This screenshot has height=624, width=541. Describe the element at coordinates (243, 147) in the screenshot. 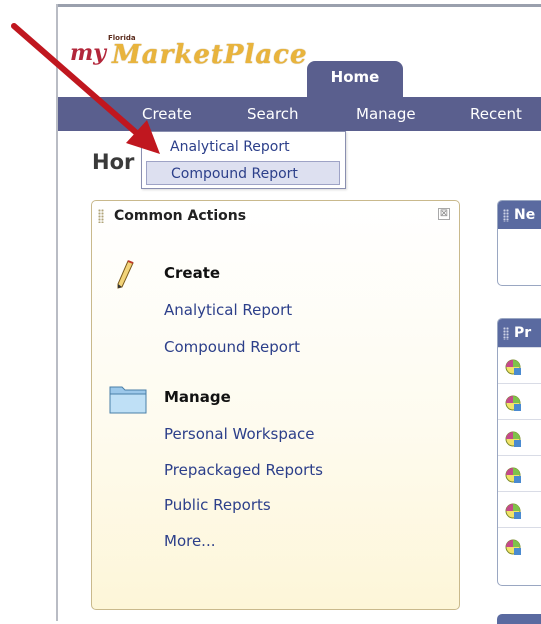

I see `menu-item-analytical-report: Analytical Report` at that location.